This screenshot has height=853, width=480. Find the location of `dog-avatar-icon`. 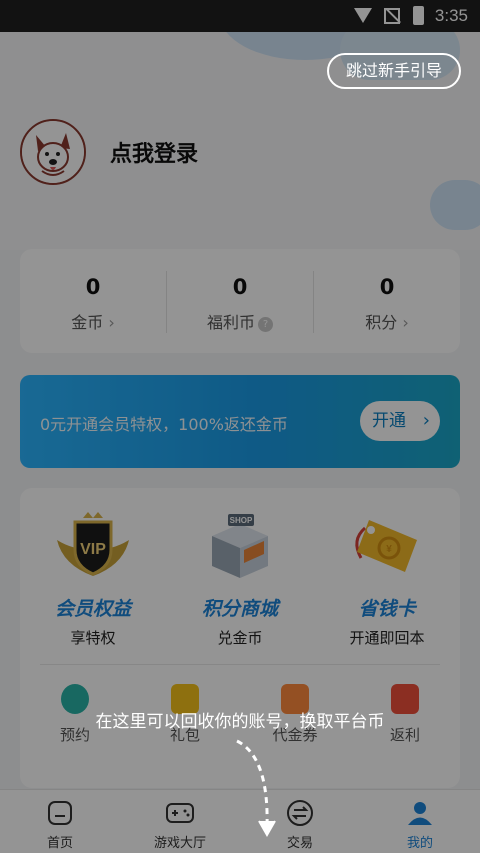

dog-avatar-icon is located at coordinates (53, 152).